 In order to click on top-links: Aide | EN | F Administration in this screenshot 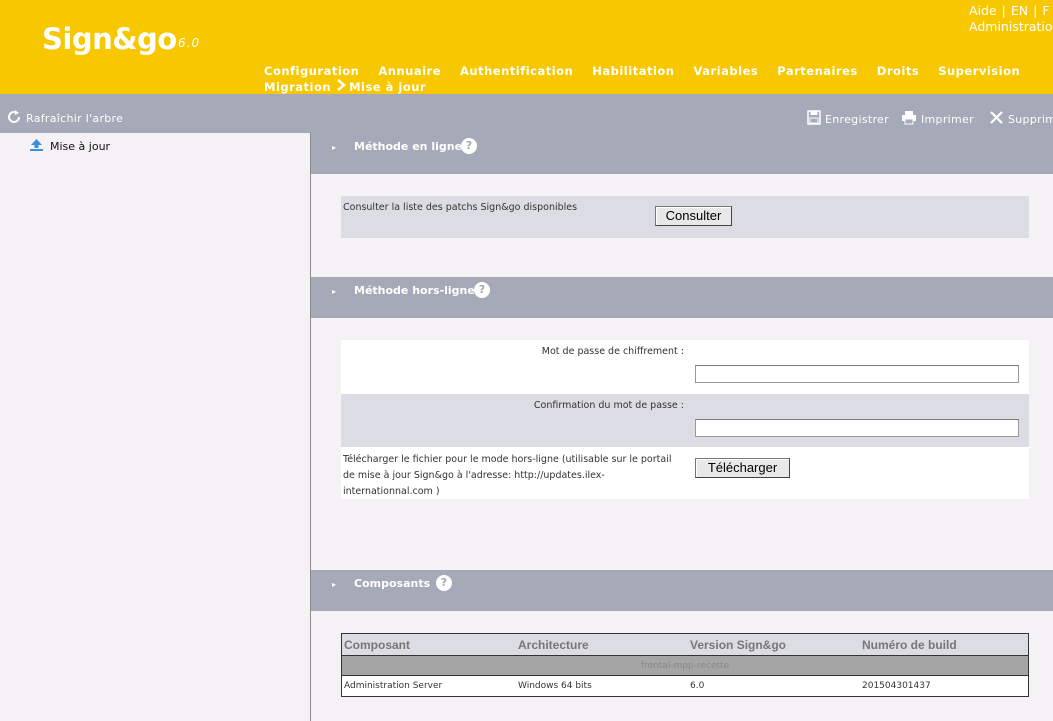, I will do `click(1011, 19)`.